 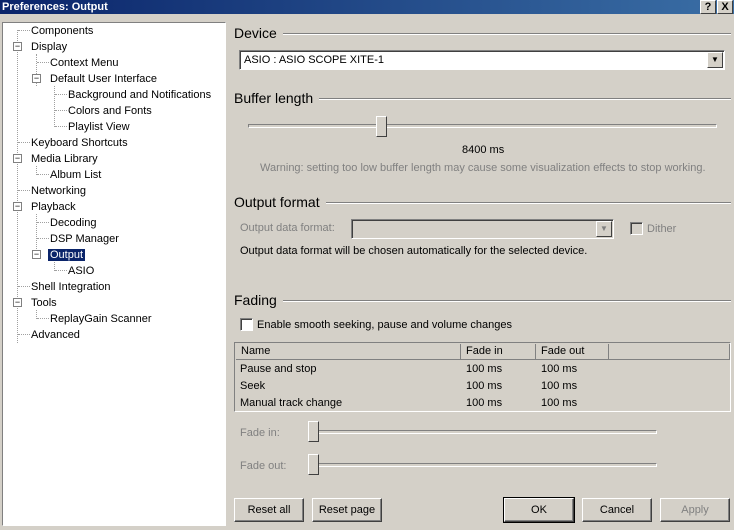 I want to click on column-header-name: Name, so click(x=348, y=352).